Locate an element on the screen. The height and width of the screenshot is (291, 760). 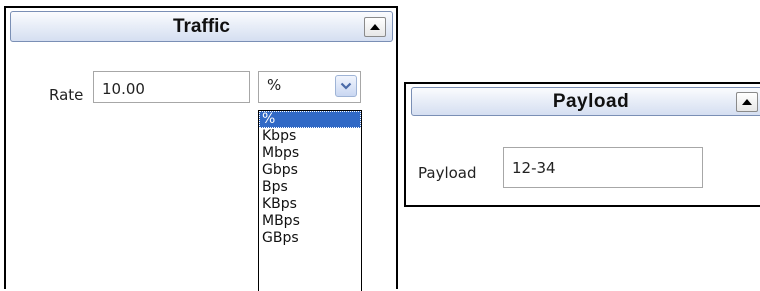
traffic-panel-header: Traffic is located at coordinates (201, 26).